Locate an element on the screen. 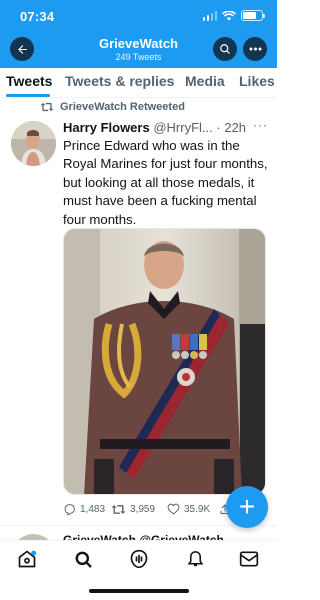 Image resolution: width=320 pixels, height=600 pixels. mail-icon is located at coordinates (249, 559).